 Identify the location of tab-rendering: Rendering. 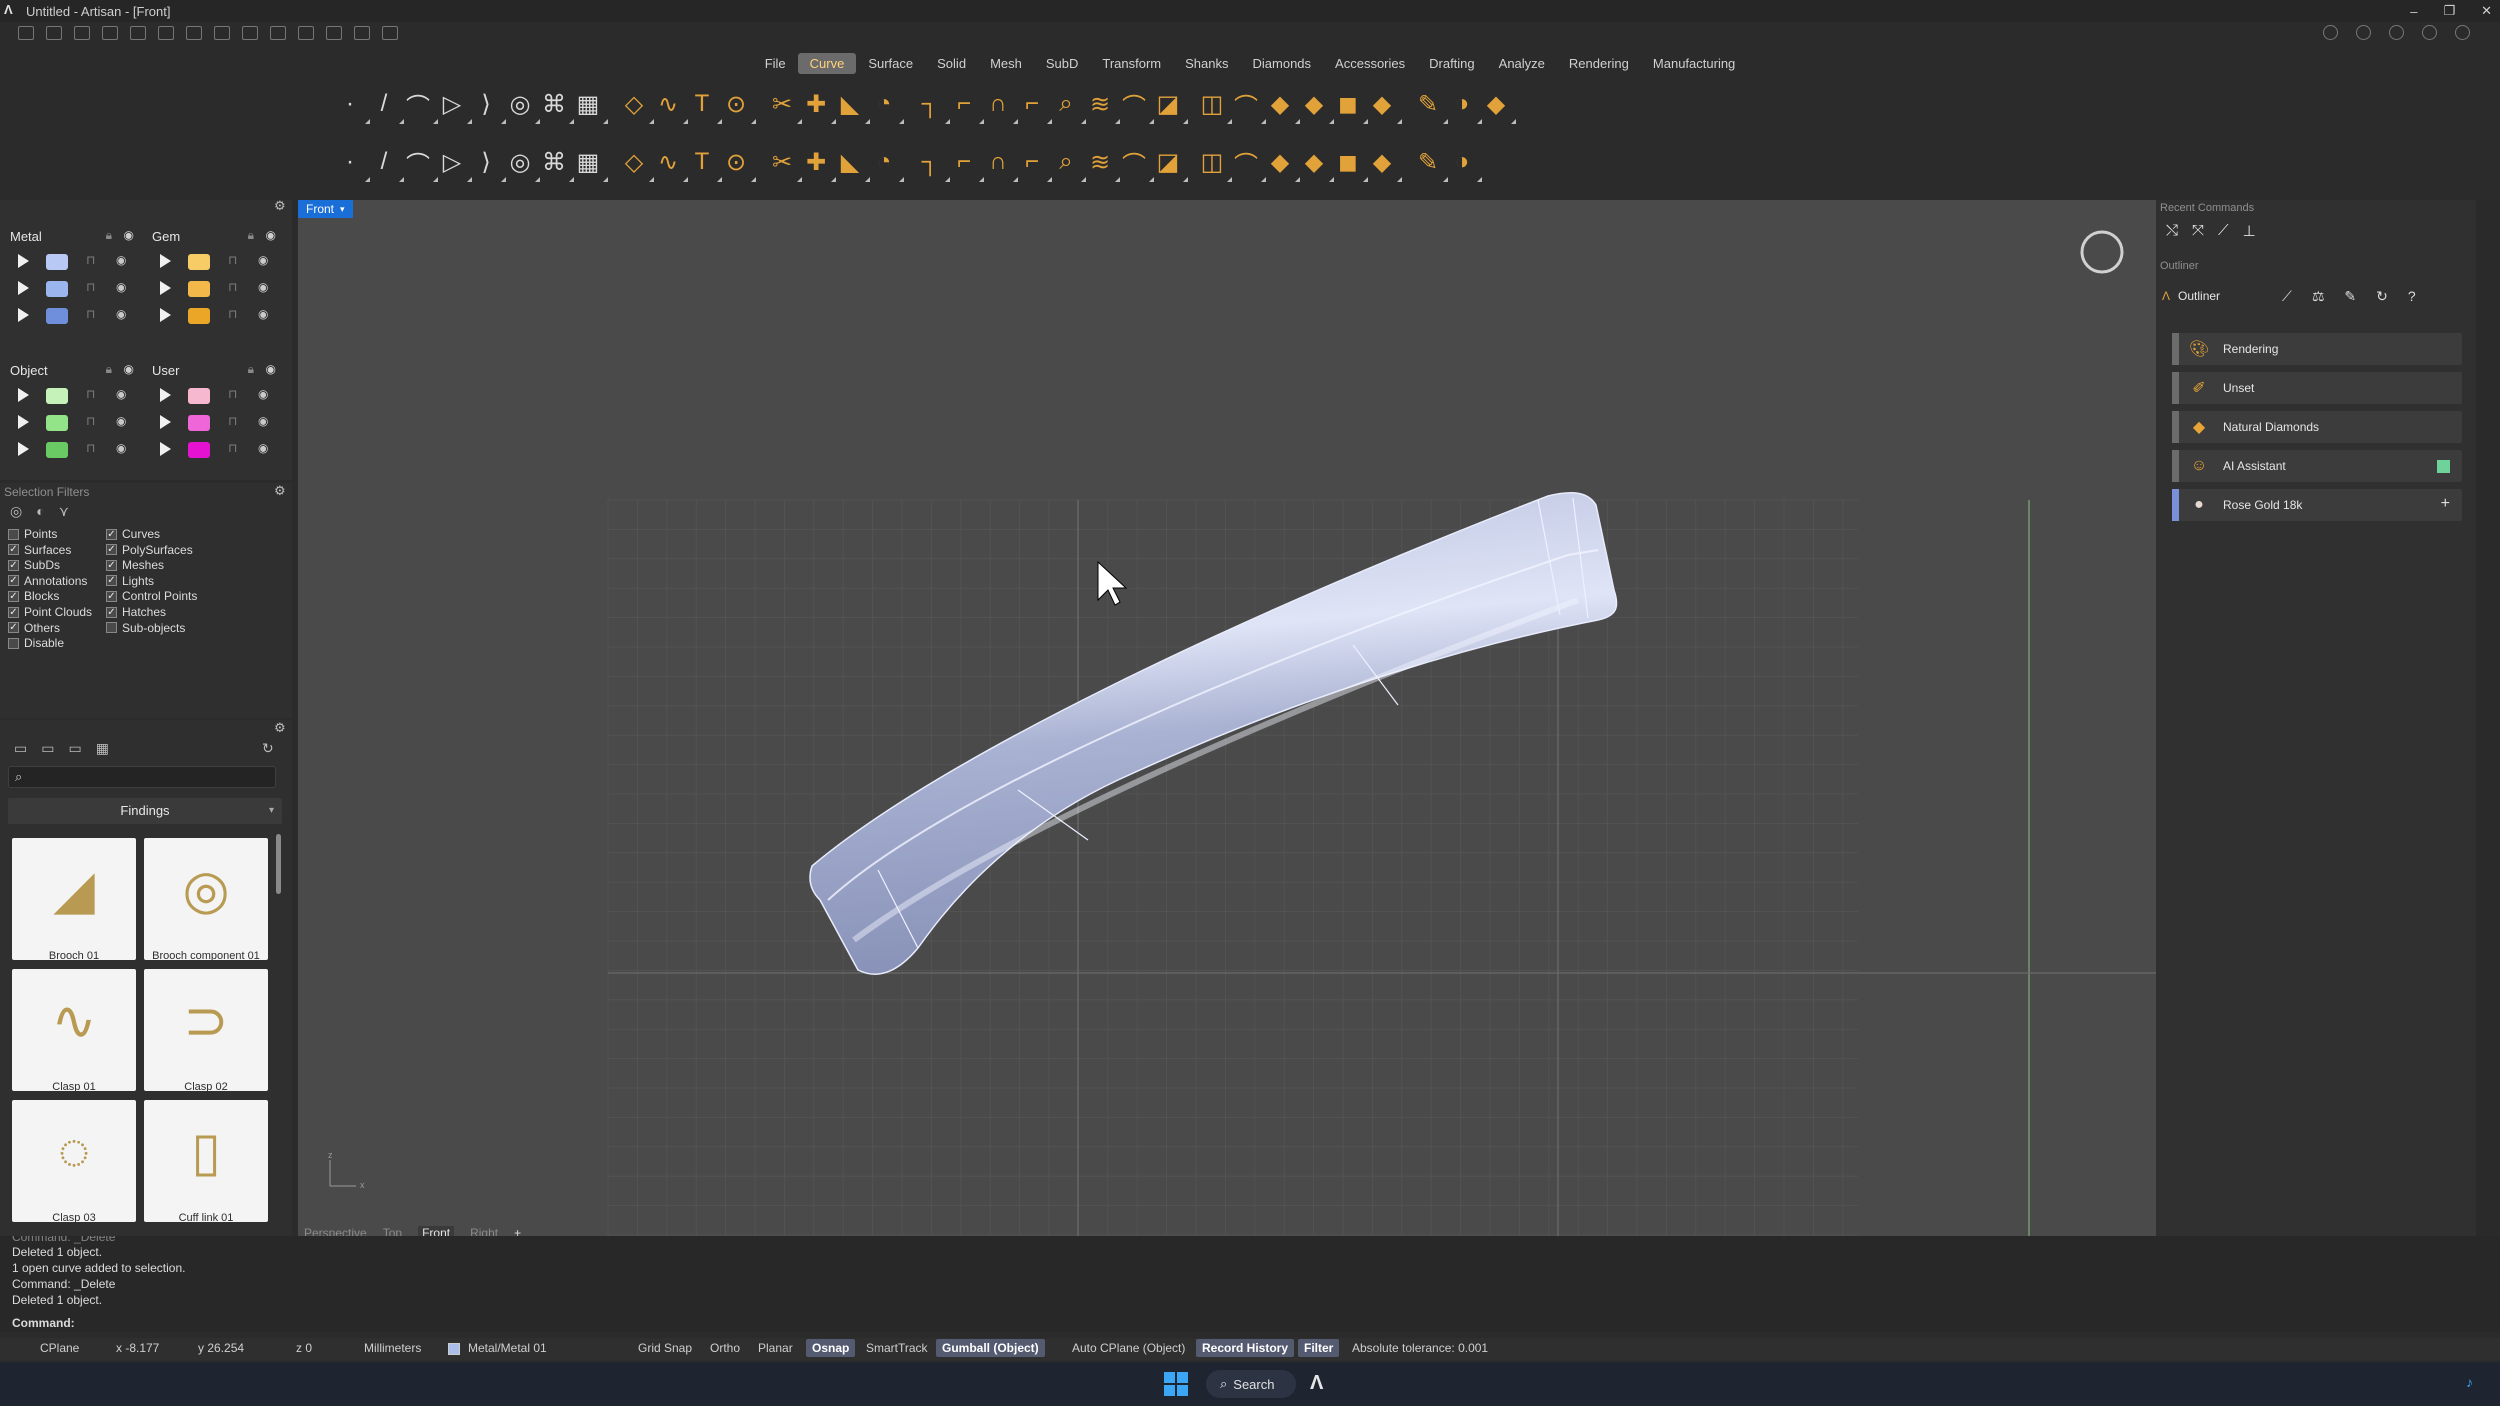
(1599, 63).